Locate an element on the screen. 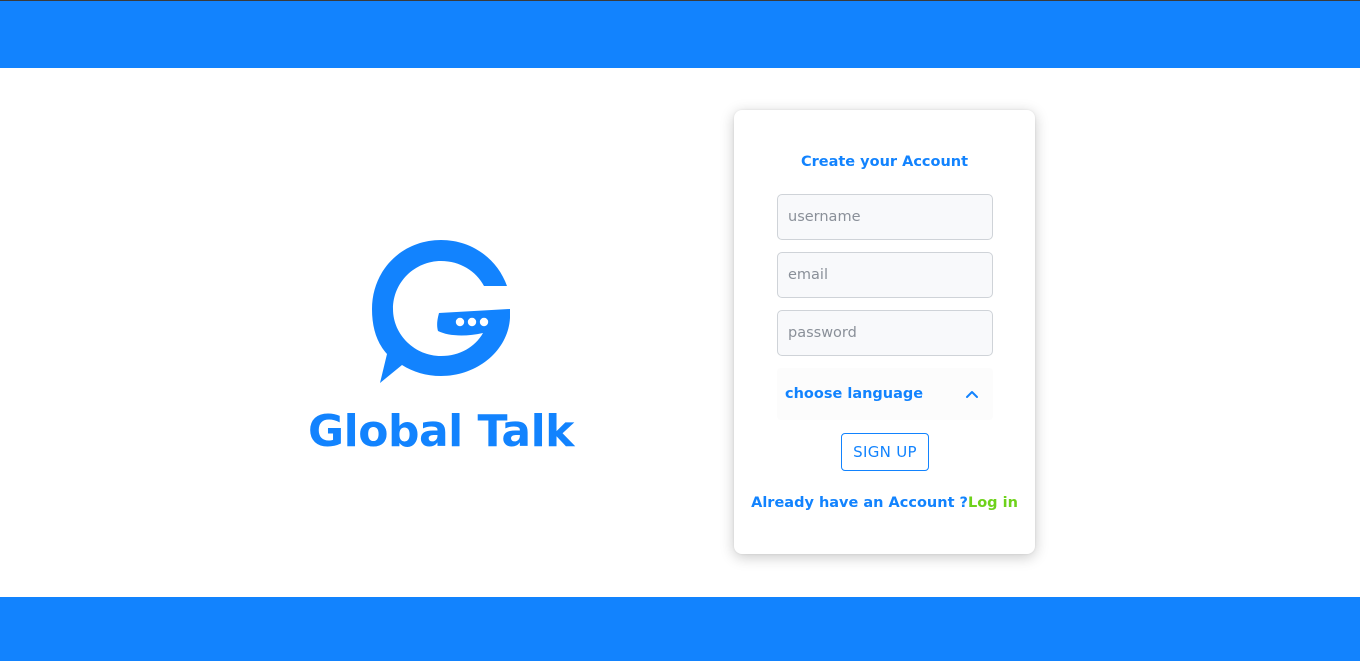  form-title: Create your Account is located at coordinates (884, 162).